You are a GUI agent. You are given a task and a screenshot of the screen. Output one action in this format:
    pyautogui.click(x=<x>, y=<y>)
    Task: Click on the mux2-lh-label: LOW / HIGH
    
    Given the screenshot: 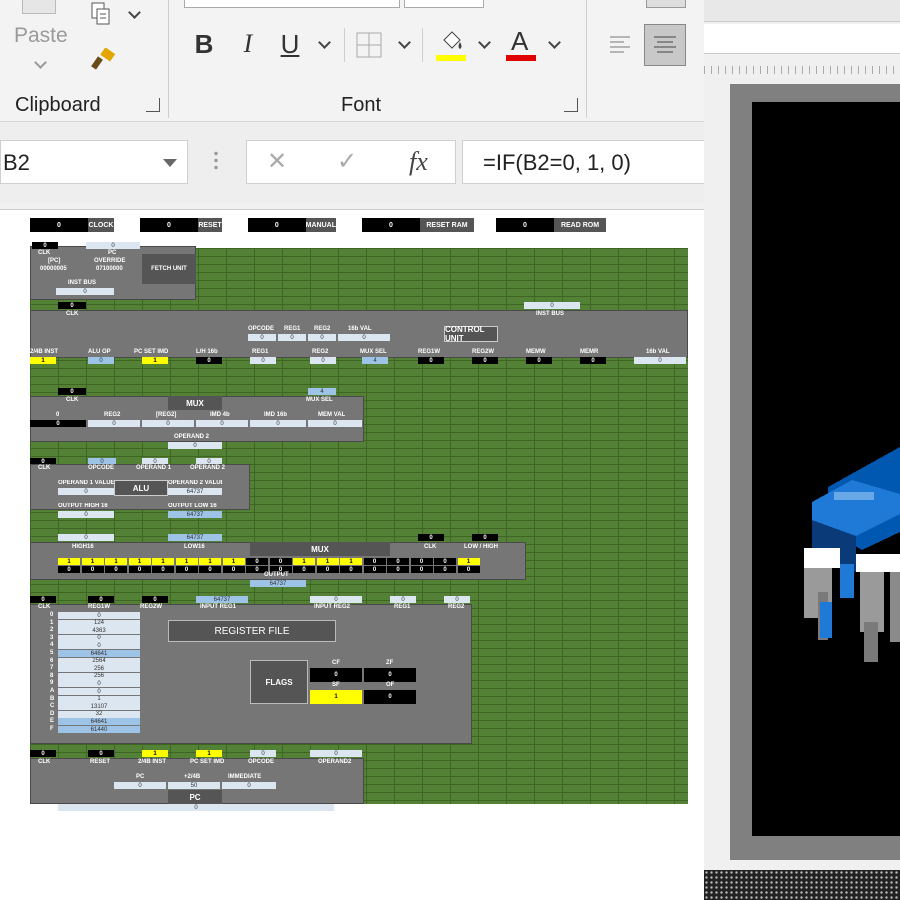 What is the action you would take?
    pyautogui.click(x=481, y=547)
    